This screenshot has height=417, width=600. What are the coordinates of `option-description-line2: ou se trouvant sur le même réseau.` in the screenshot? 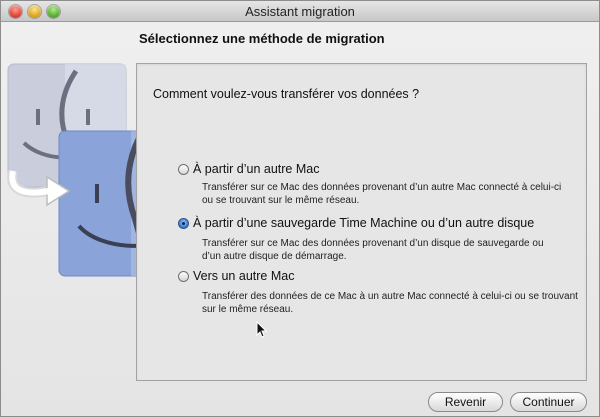 It's located at (281, 200).